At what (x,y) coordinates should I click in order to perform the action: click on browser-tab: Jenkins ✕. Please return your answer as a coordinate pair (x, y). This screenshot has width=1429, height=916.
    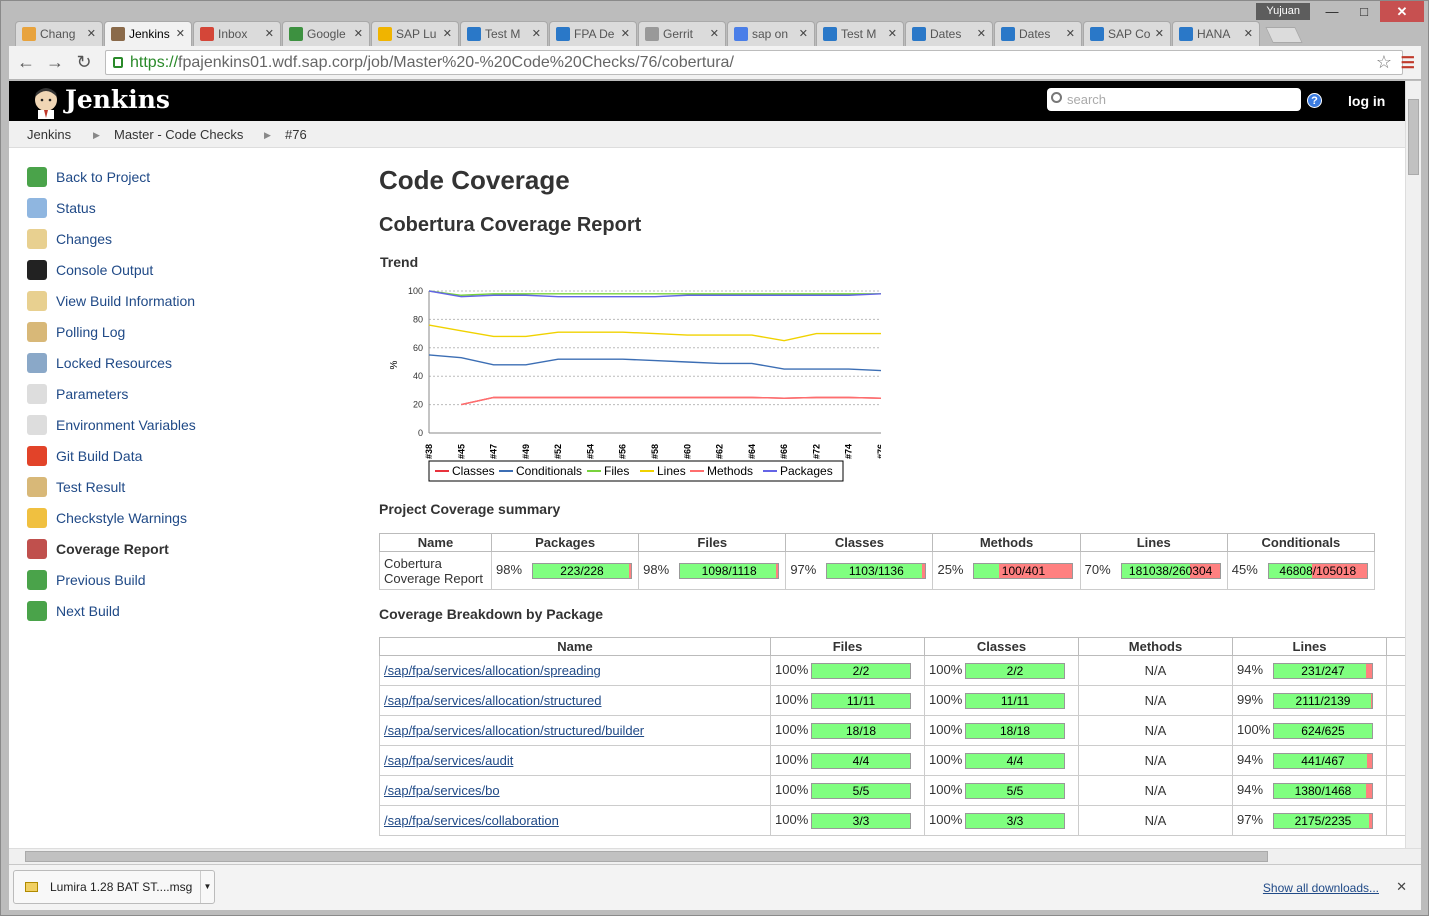
    Looking at the image, I should click on (148, 33).